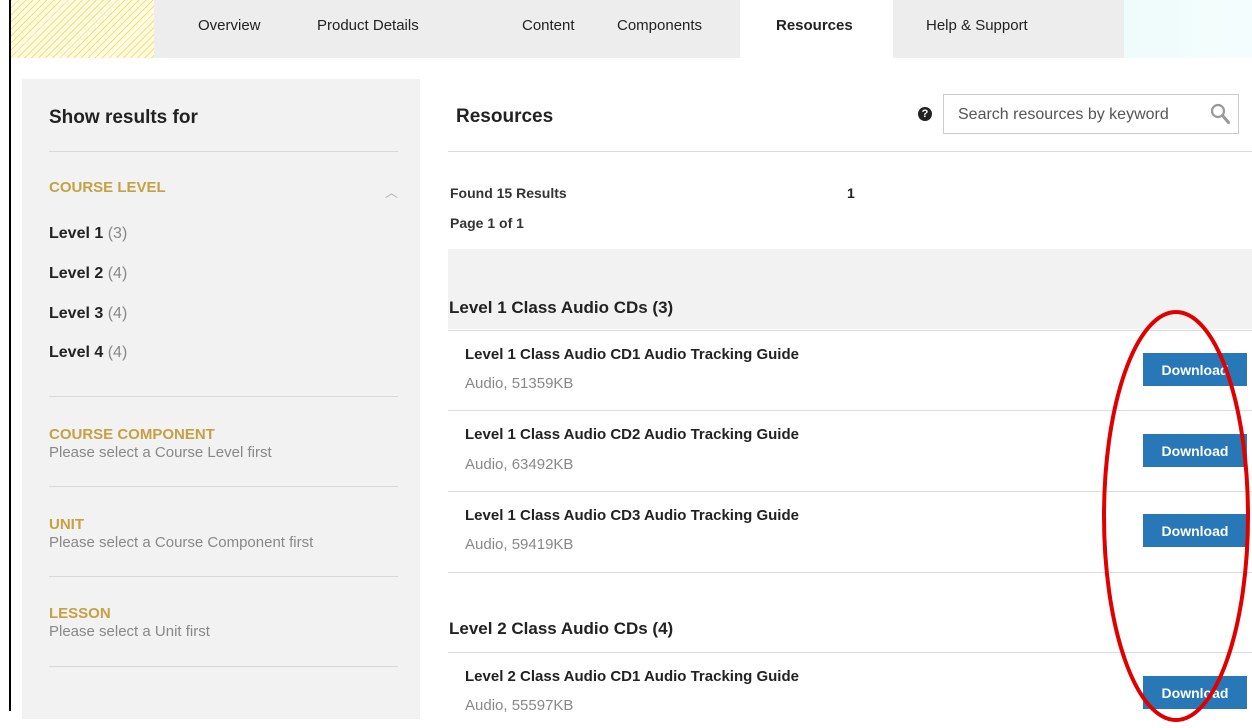 The height and width of the screenshot is (728, 1252). What do you see at coordinates (391, 191) in the screenshot?
I see `chevron-up-icon: ︿` at bounding box center [391, 191].